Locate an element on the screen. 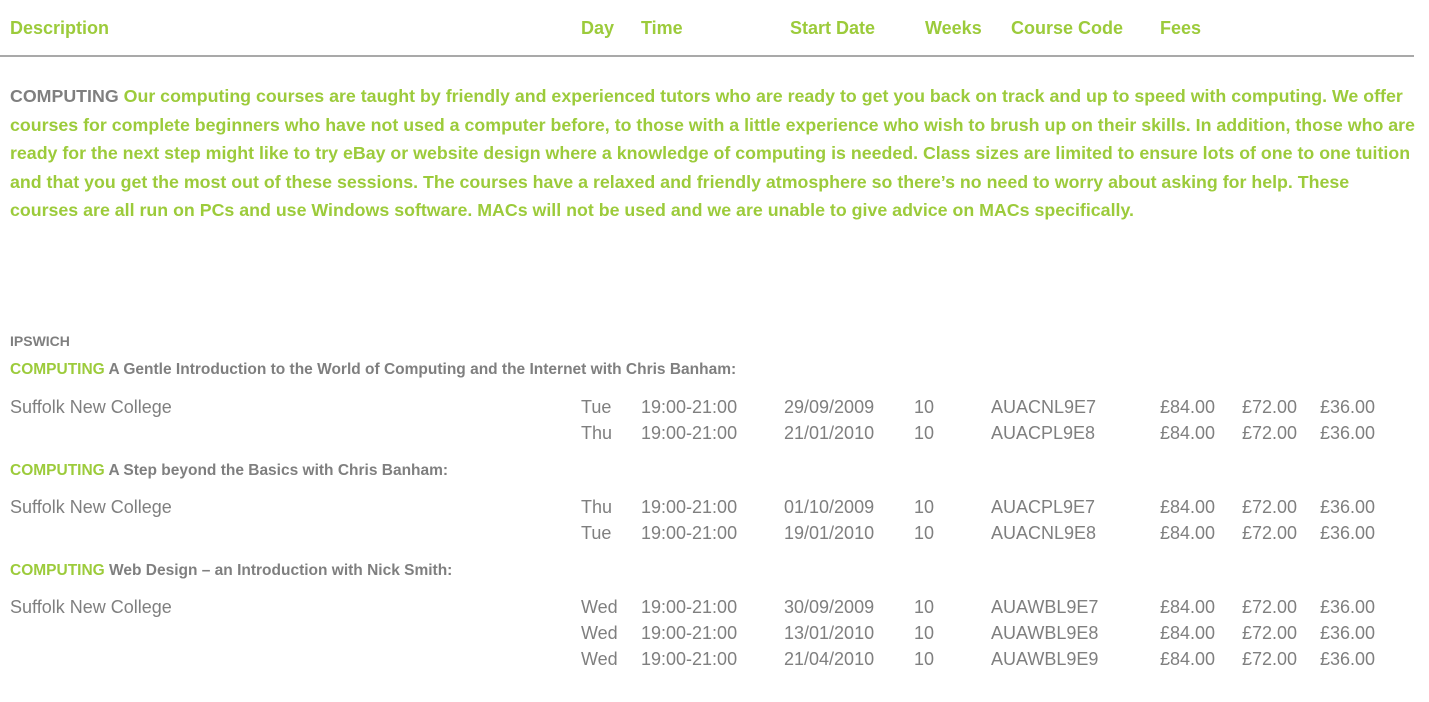  session-start-date: 21/04/2010 is located at coordinates (829, 659).